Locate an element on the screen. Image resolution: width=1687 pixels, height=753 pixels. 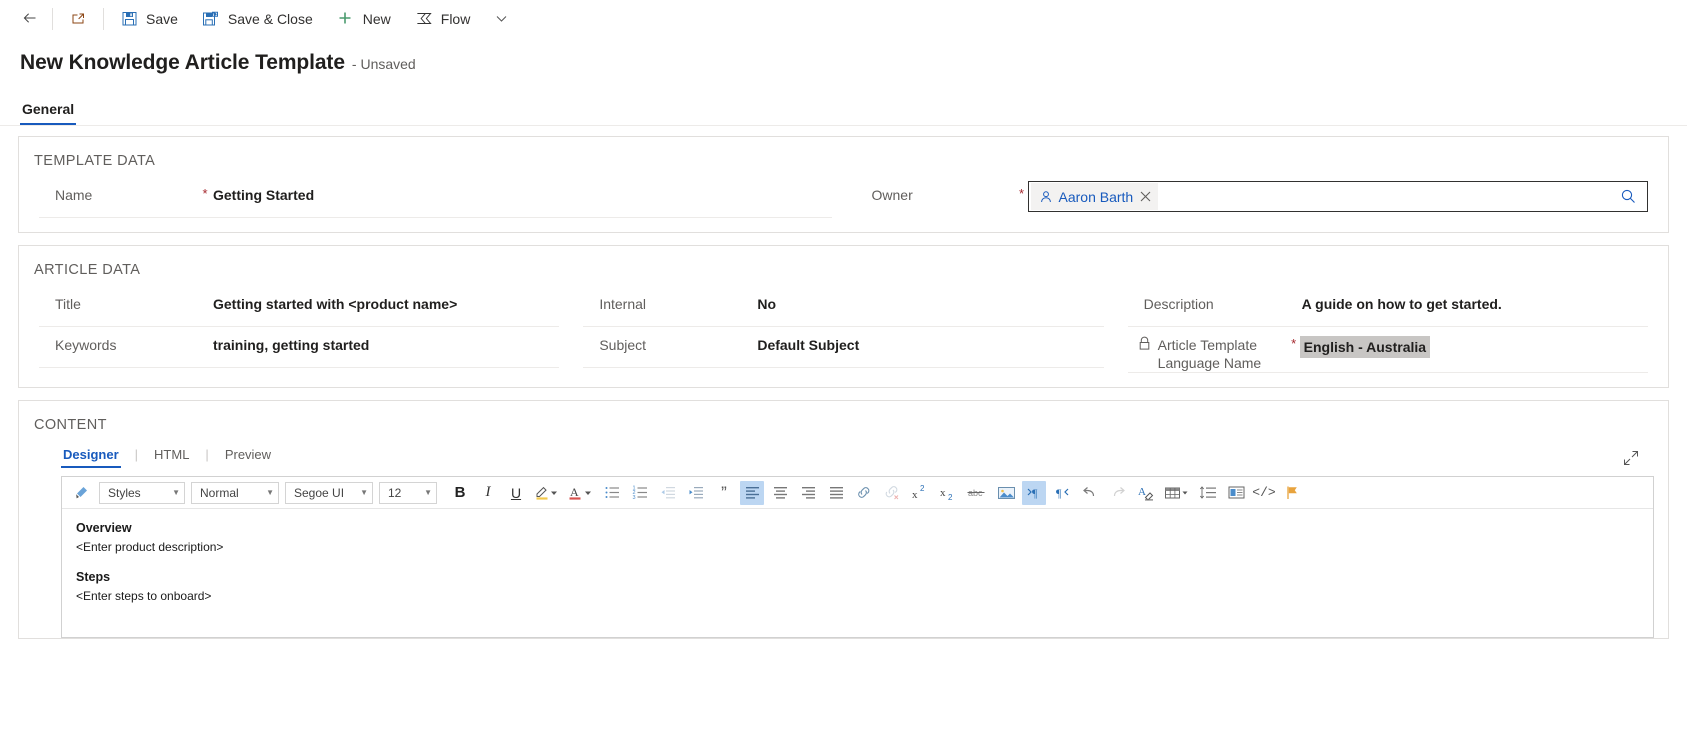
bold-button: B is located at coordinates (460, 493).